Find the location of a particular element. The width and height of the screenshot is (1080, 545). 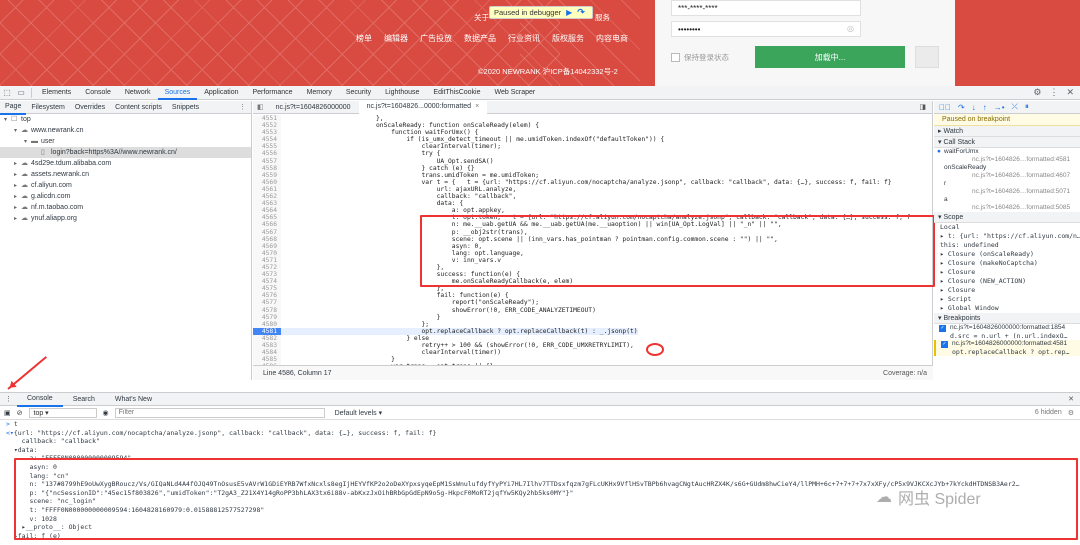

expand-arrow-icon: <▾ is located at coordinates (10, 433).